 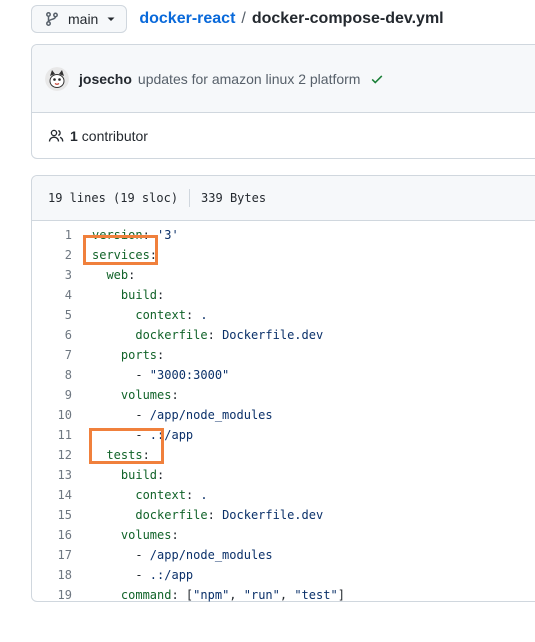 What do you see at coordinates (52, 575) in the screenshot?
I see `line-number: 18` at bounding box center [52, 575].